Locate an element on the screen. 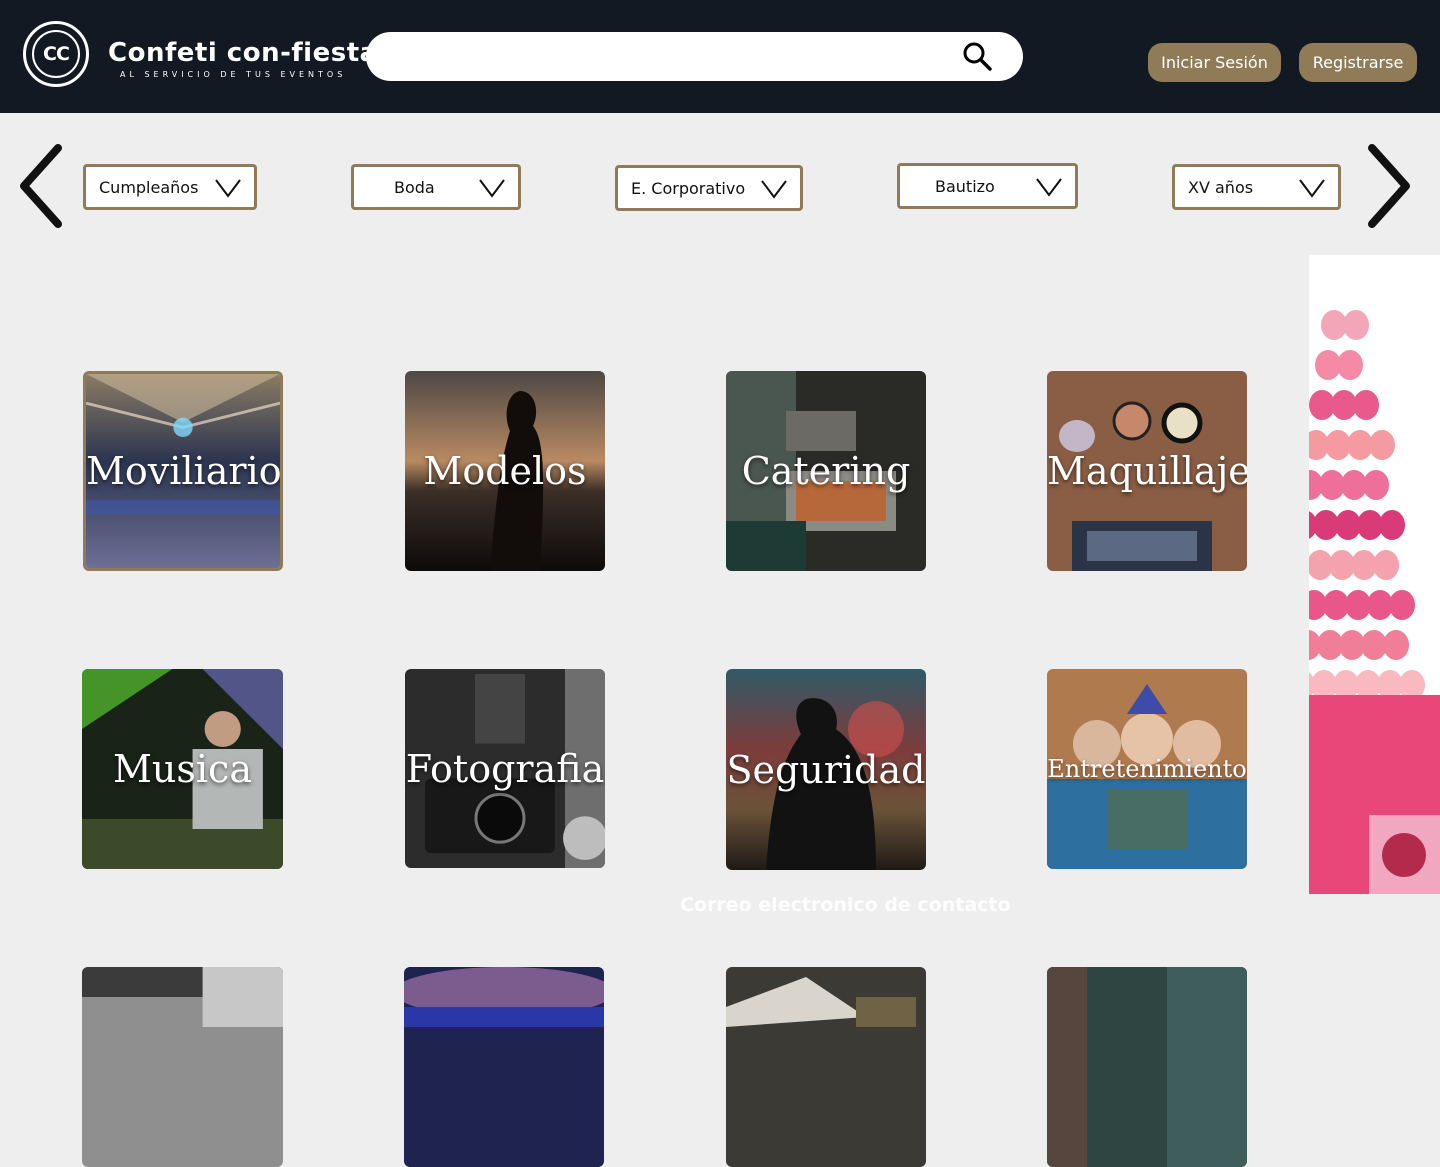  tile-label: Maquillaje is located at coordinates (1147, 471).